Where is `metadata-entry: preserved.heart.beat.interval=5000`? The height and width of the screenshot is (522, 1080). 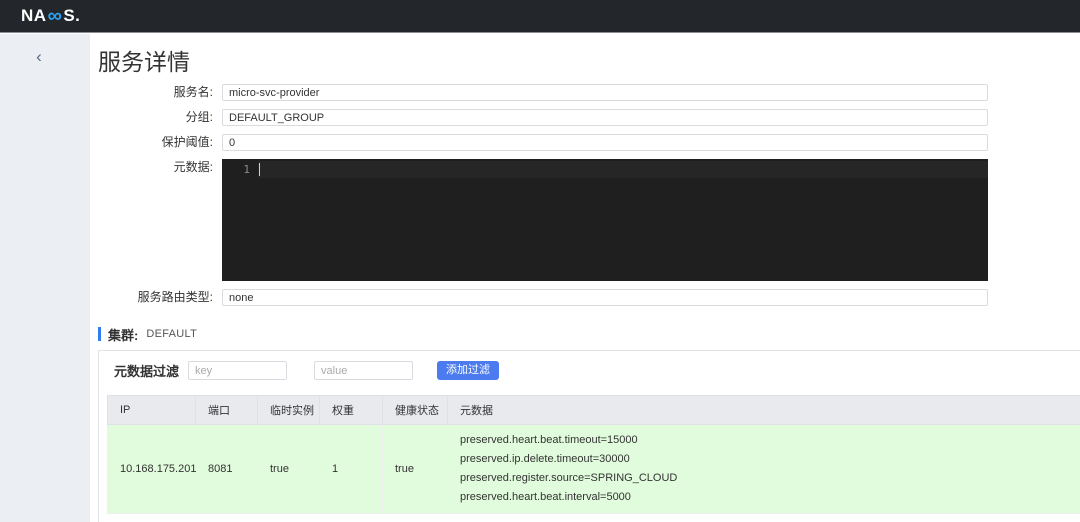 metadata-entry: preserved.heart.beat.interval=5000 is located at coordinates (545, 497).